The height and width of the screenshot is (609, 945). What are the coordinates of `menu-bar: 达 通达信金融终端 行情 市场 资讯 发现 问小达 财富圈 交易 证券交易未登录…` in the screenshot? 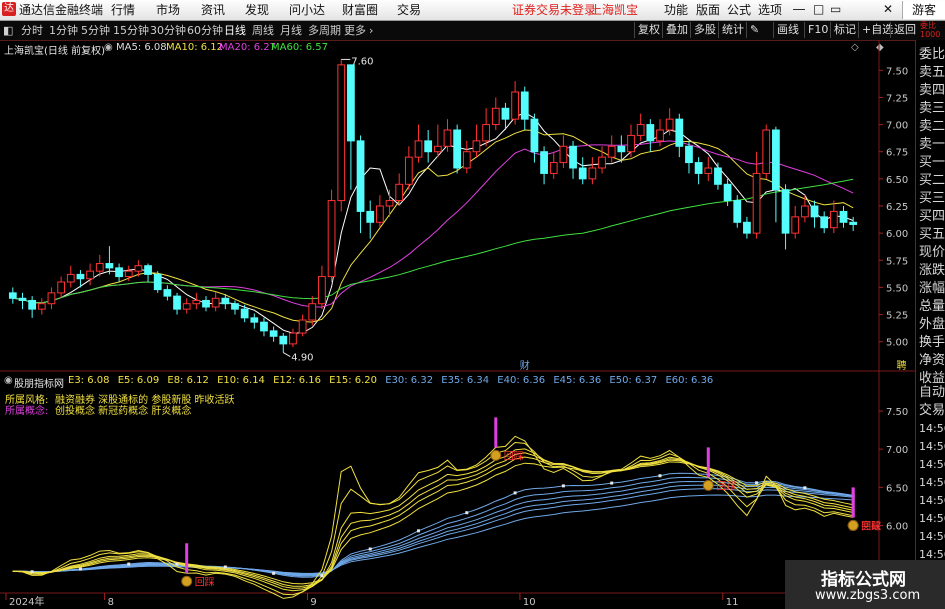 It's located at (472, 10).